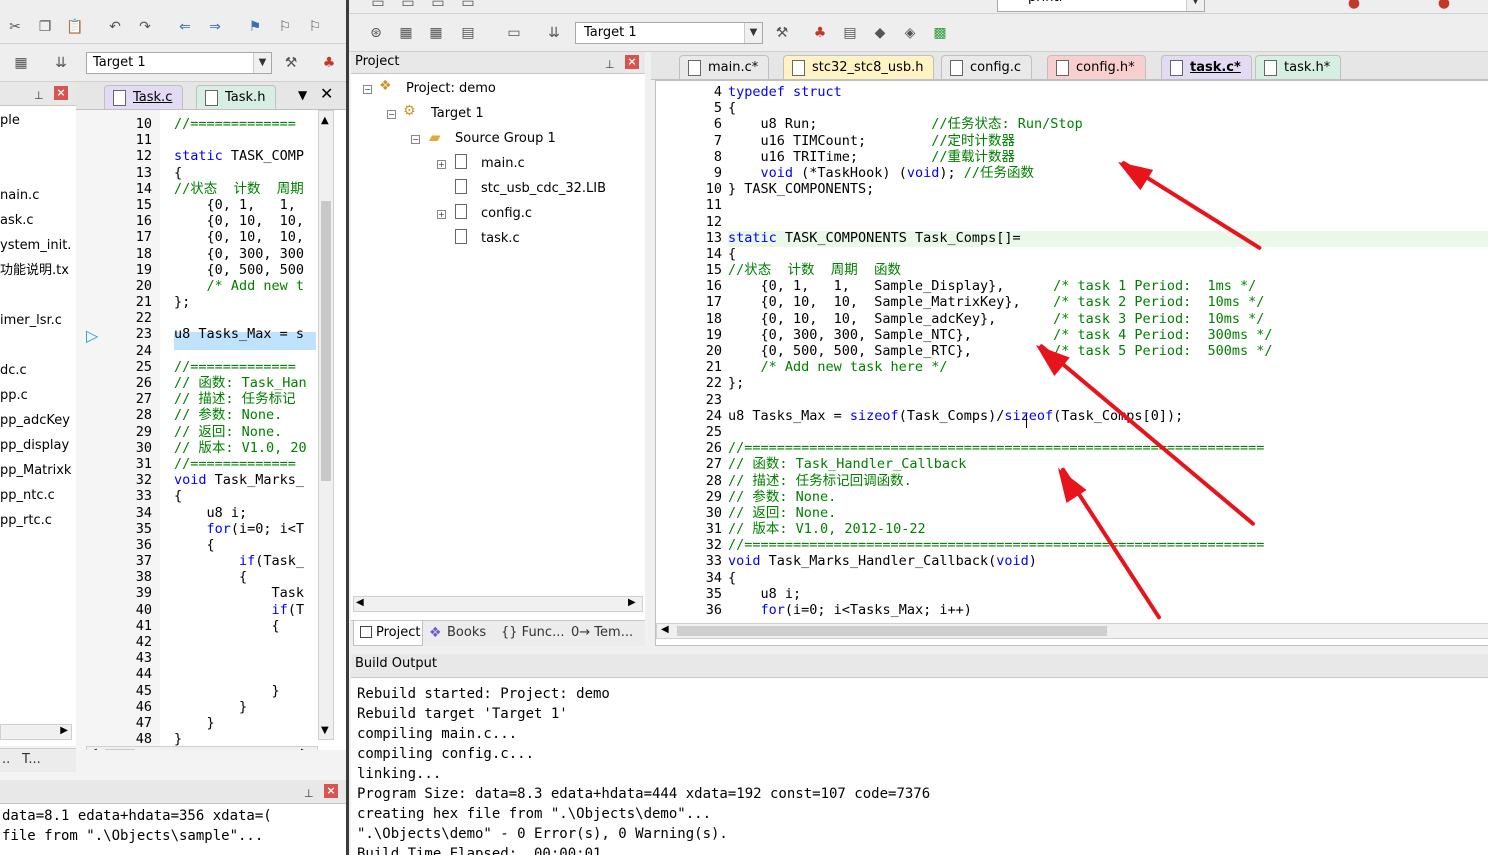  What do you see at coordinates (6, 760) in the screenshot?
I see `bg-tab-books: ..` at bounding box center [6, 760].